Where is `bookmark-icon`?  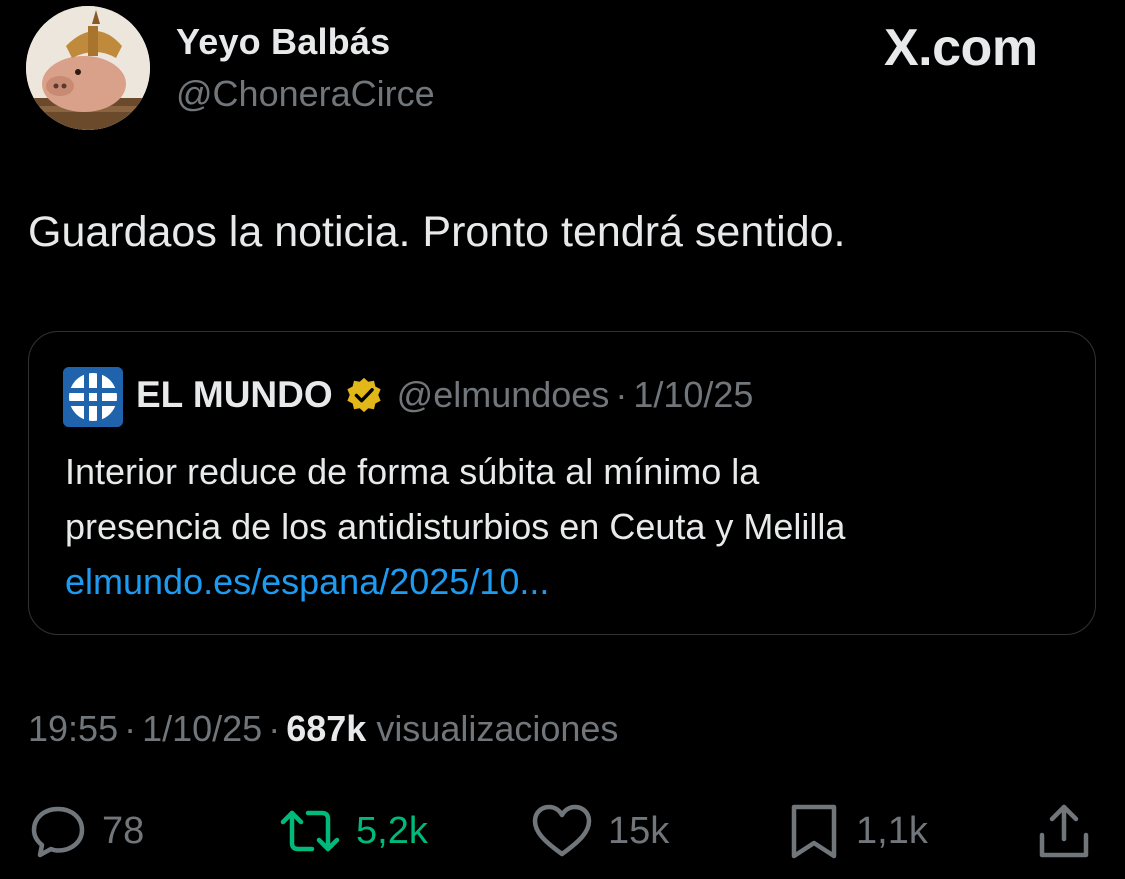
bookmark-icon is located at coordinates (814, 831).